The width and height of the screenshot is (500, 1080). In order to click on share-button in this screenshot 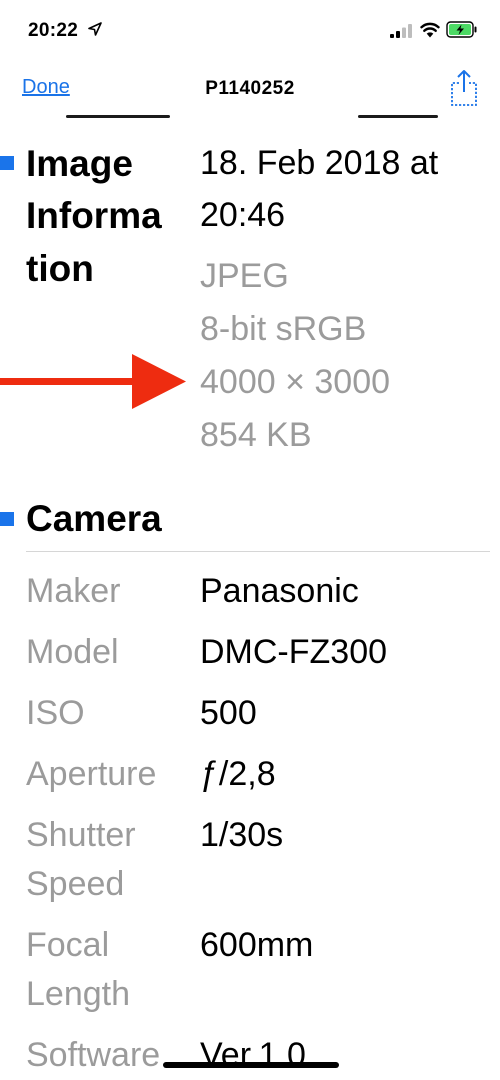, I will do `click(464, 88)`.